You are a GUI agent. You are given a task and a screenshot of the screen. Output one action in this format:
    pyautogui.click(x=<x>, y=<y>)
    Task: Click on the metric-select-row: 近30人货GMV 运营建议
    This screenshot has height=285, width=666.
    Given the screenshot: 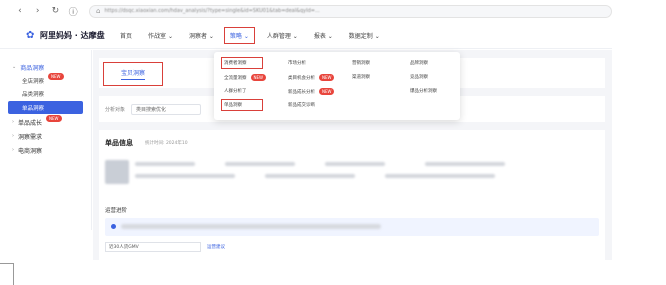 What is the action you would take?
    pyautogui.click(x=165, y=247)
    